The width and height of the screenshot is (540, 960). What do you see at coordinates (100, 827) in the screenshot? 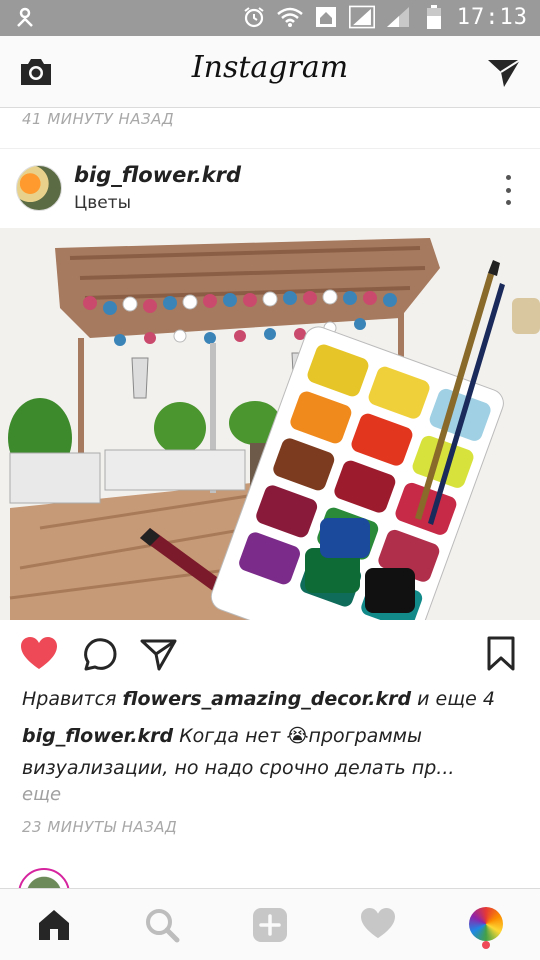
I see `post-time: 23 МИНУТЫ НАЗАД` at bounding box center [100, 827].